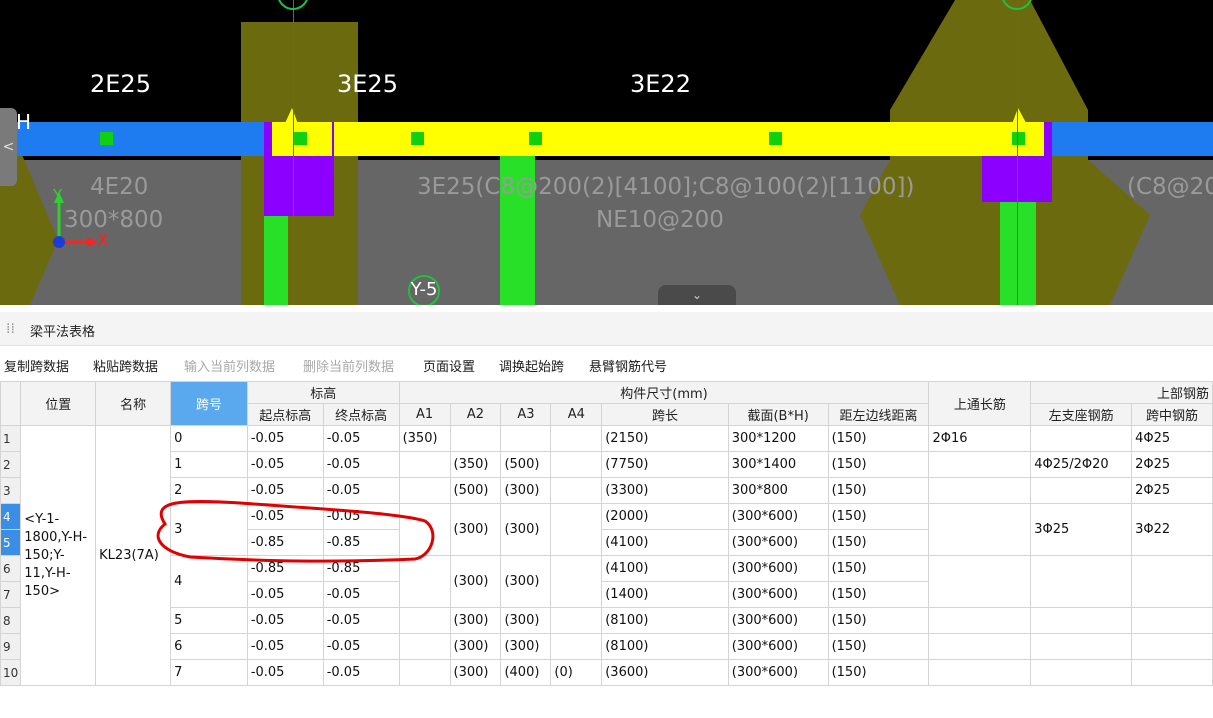 The width and height of the screenshot is (1213, 718). What do you see at coordinates (209, 620) in the screenshot?
I see `cell-span: 5` at bounding box center [209, 620].